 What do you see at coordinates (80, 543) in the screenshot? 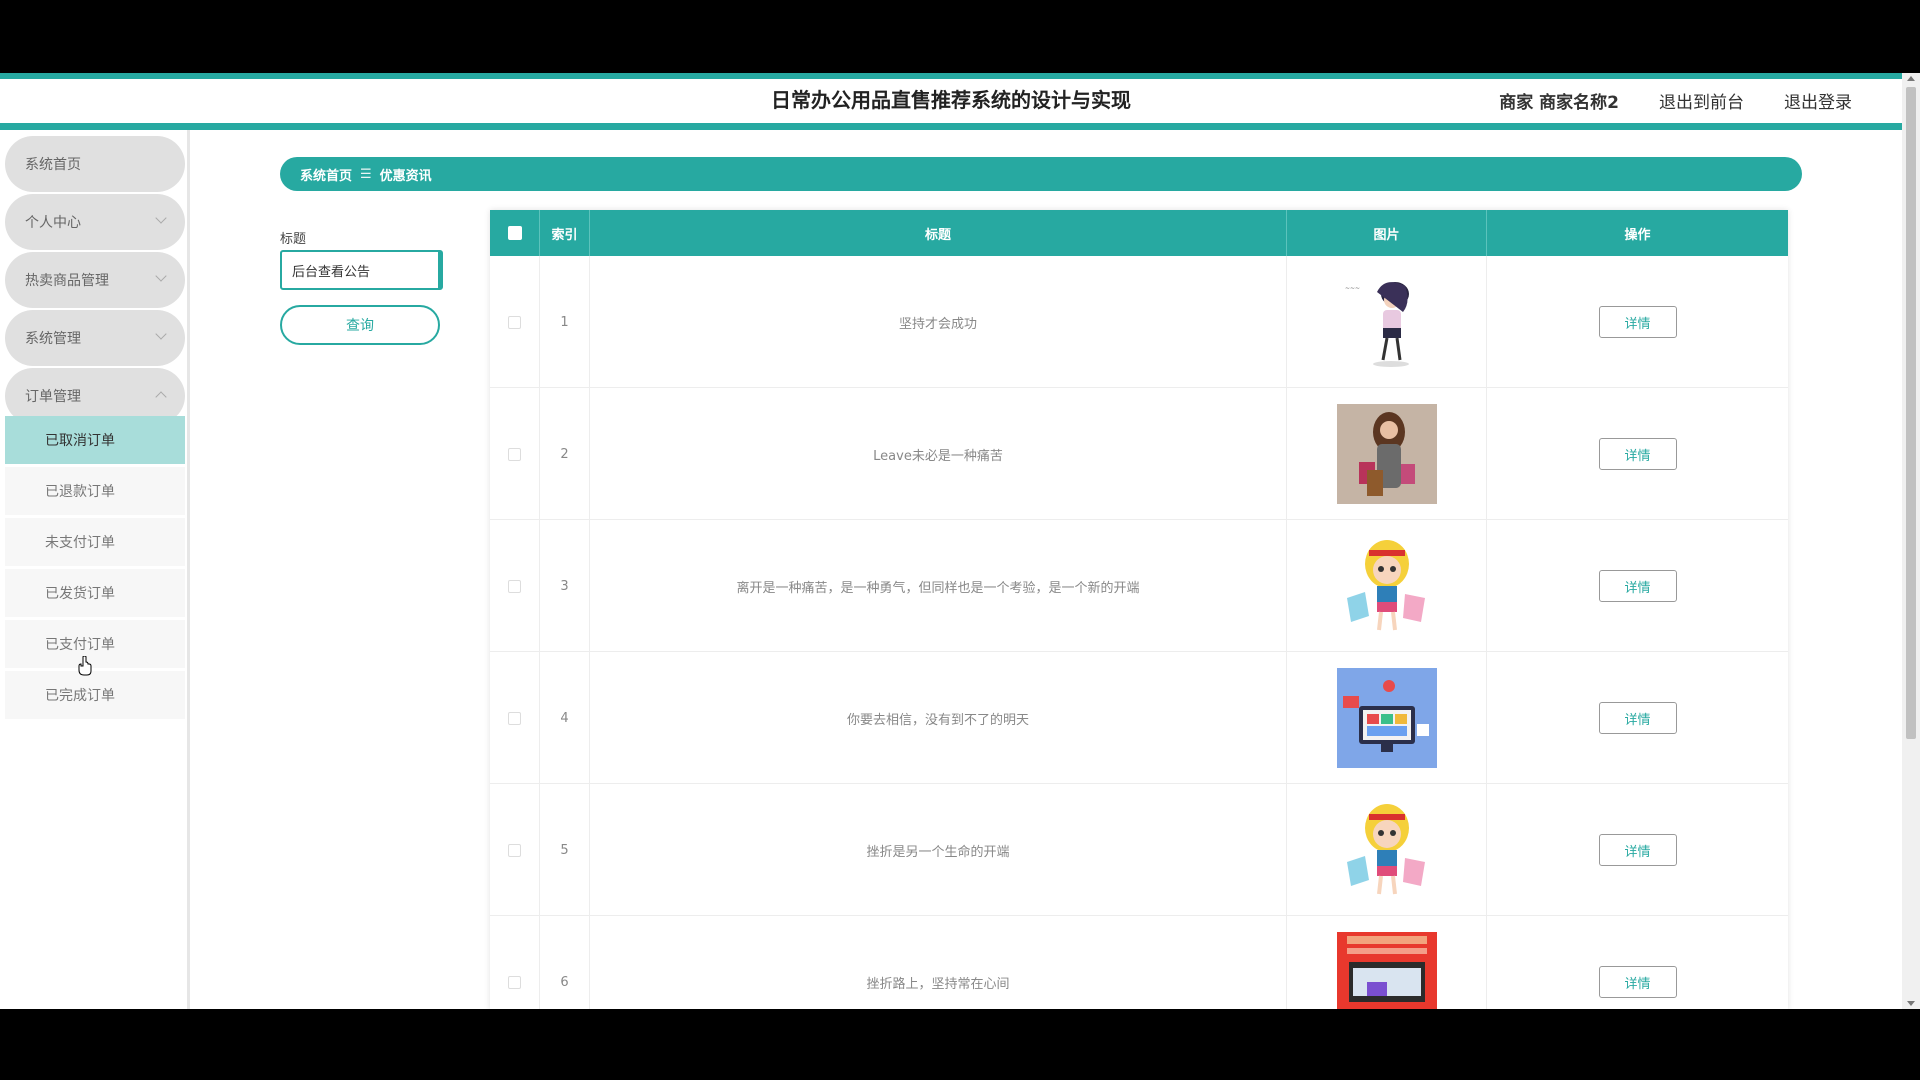
I see `sidebar-subitem-label: 未支付订单` at bounding box center [80, 543].